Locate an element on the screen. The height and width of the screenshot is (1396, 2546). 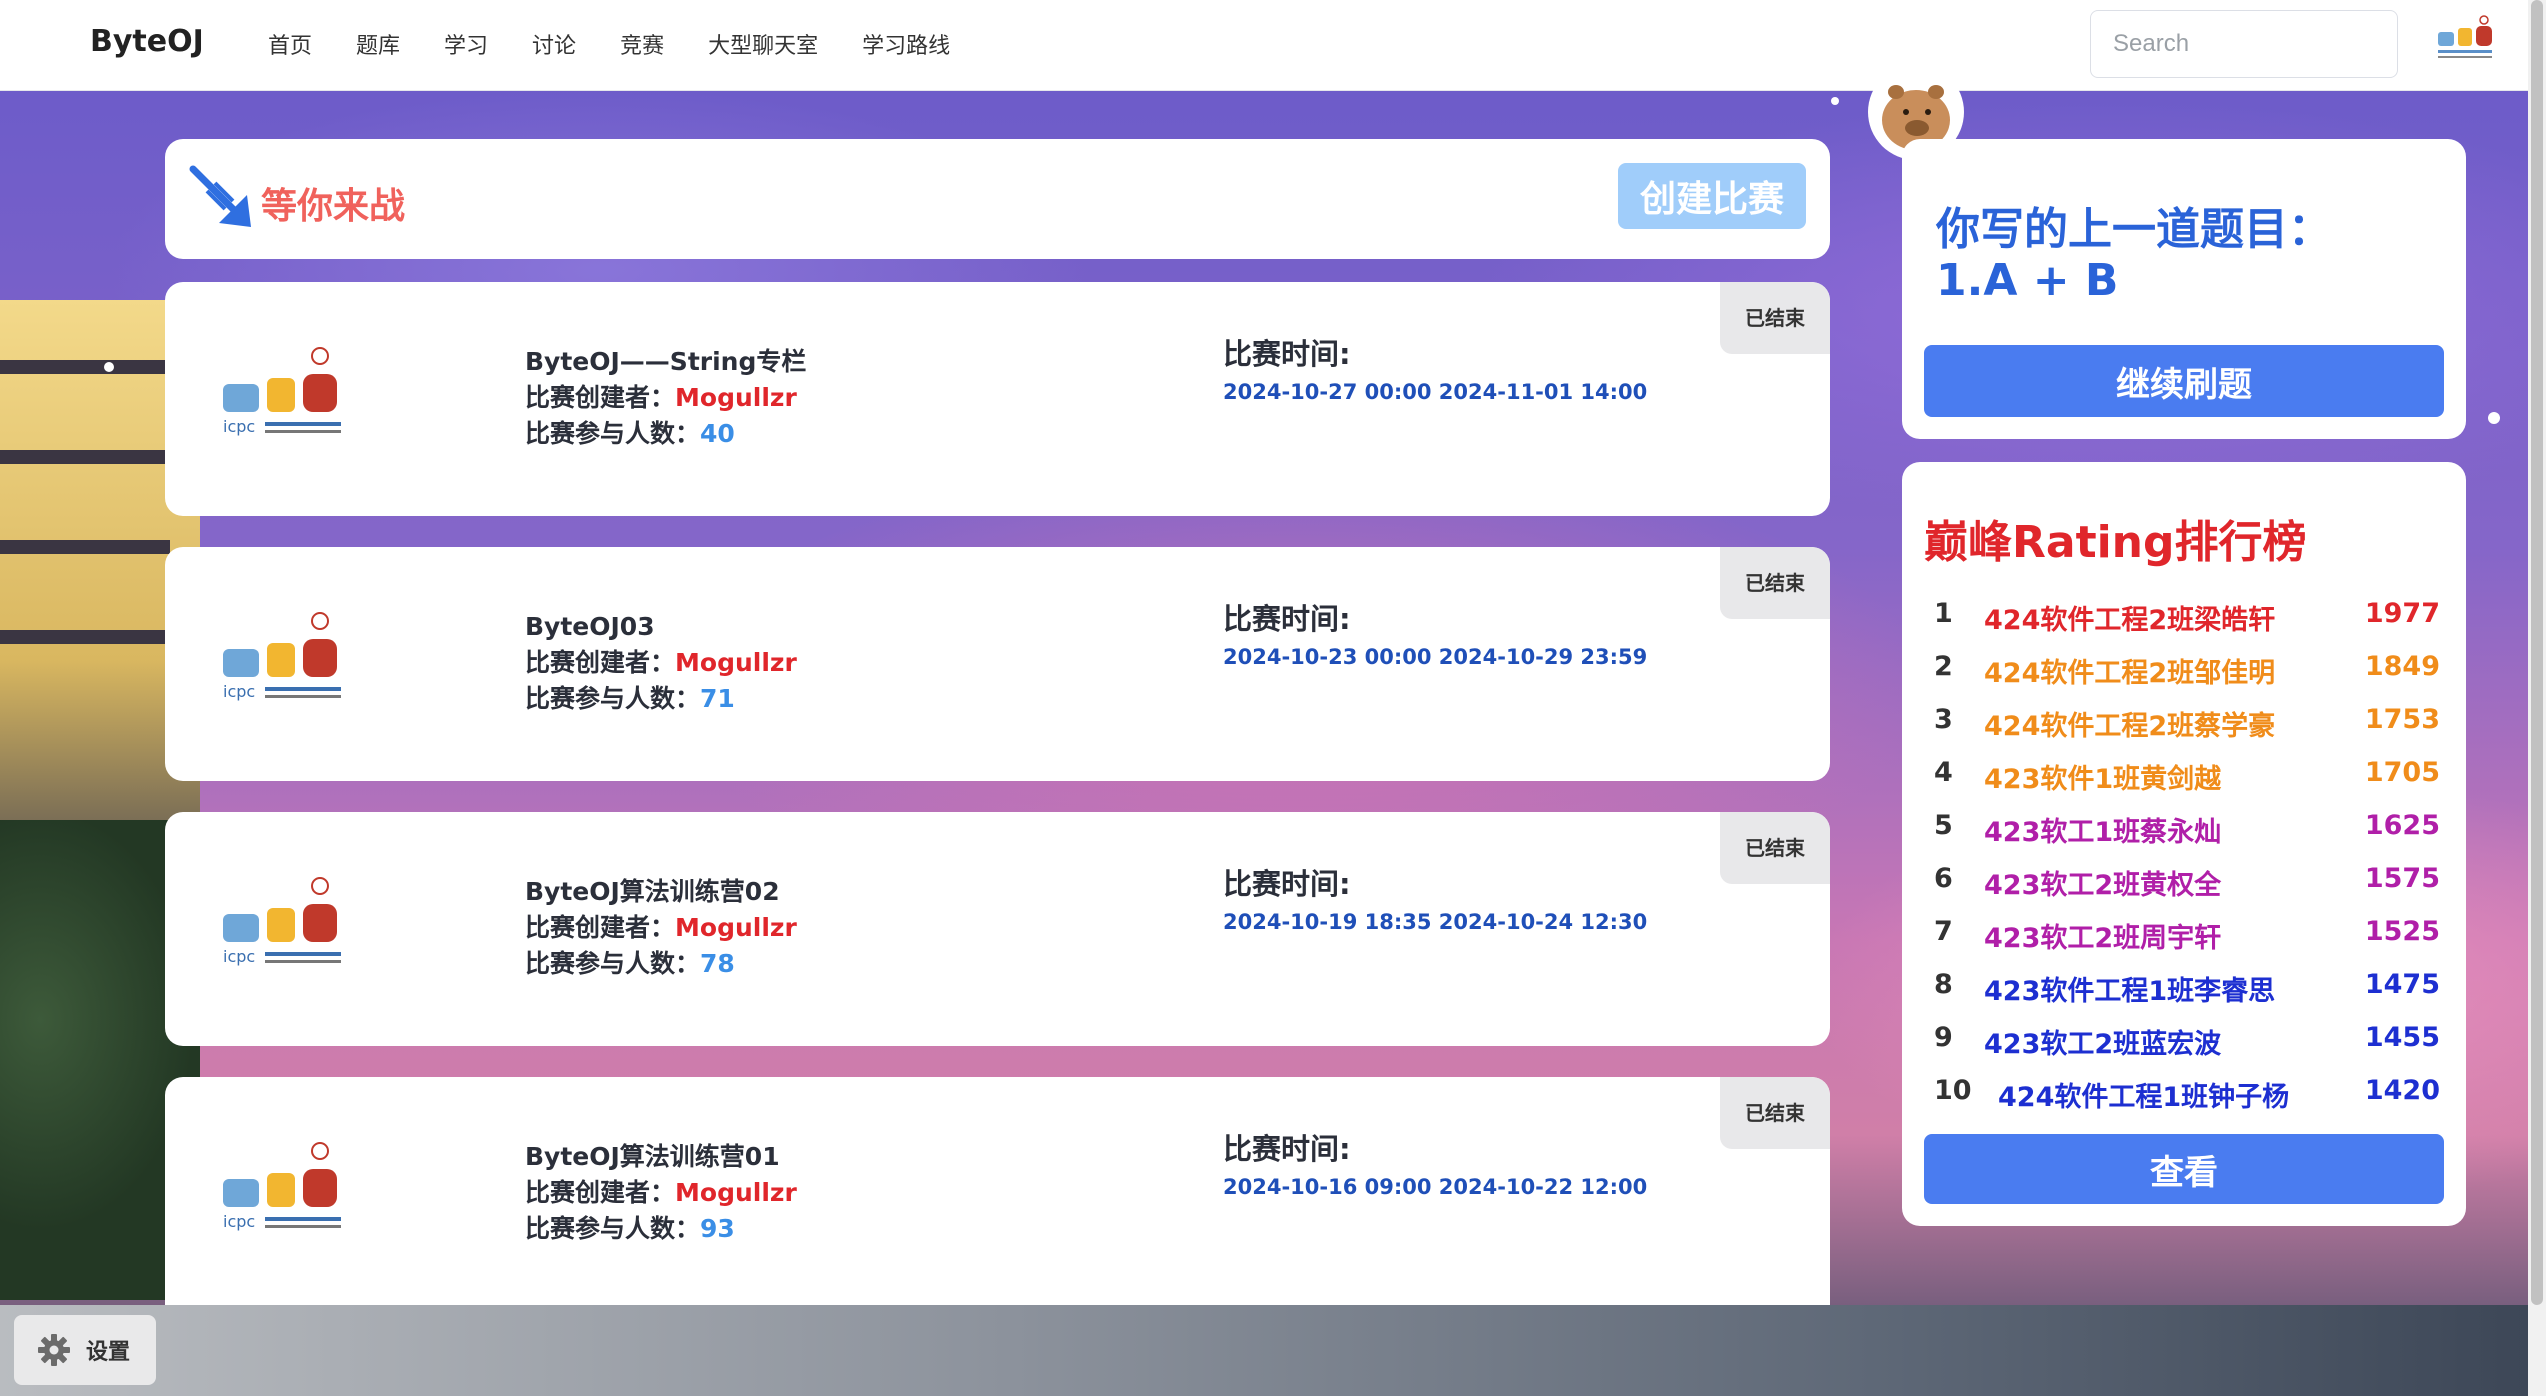
leaderboard-row: 2 424软件工程2班邹佳明 1849 is located at coordinates (2187, 667).